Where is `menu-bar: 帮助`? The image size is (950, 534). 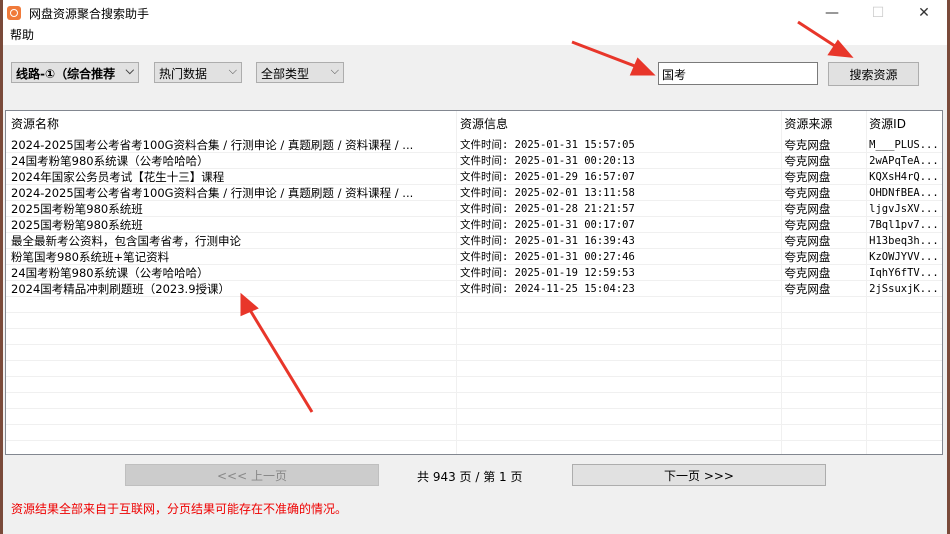
menu-bar: 帮助 is located at coordinates (475, 35).